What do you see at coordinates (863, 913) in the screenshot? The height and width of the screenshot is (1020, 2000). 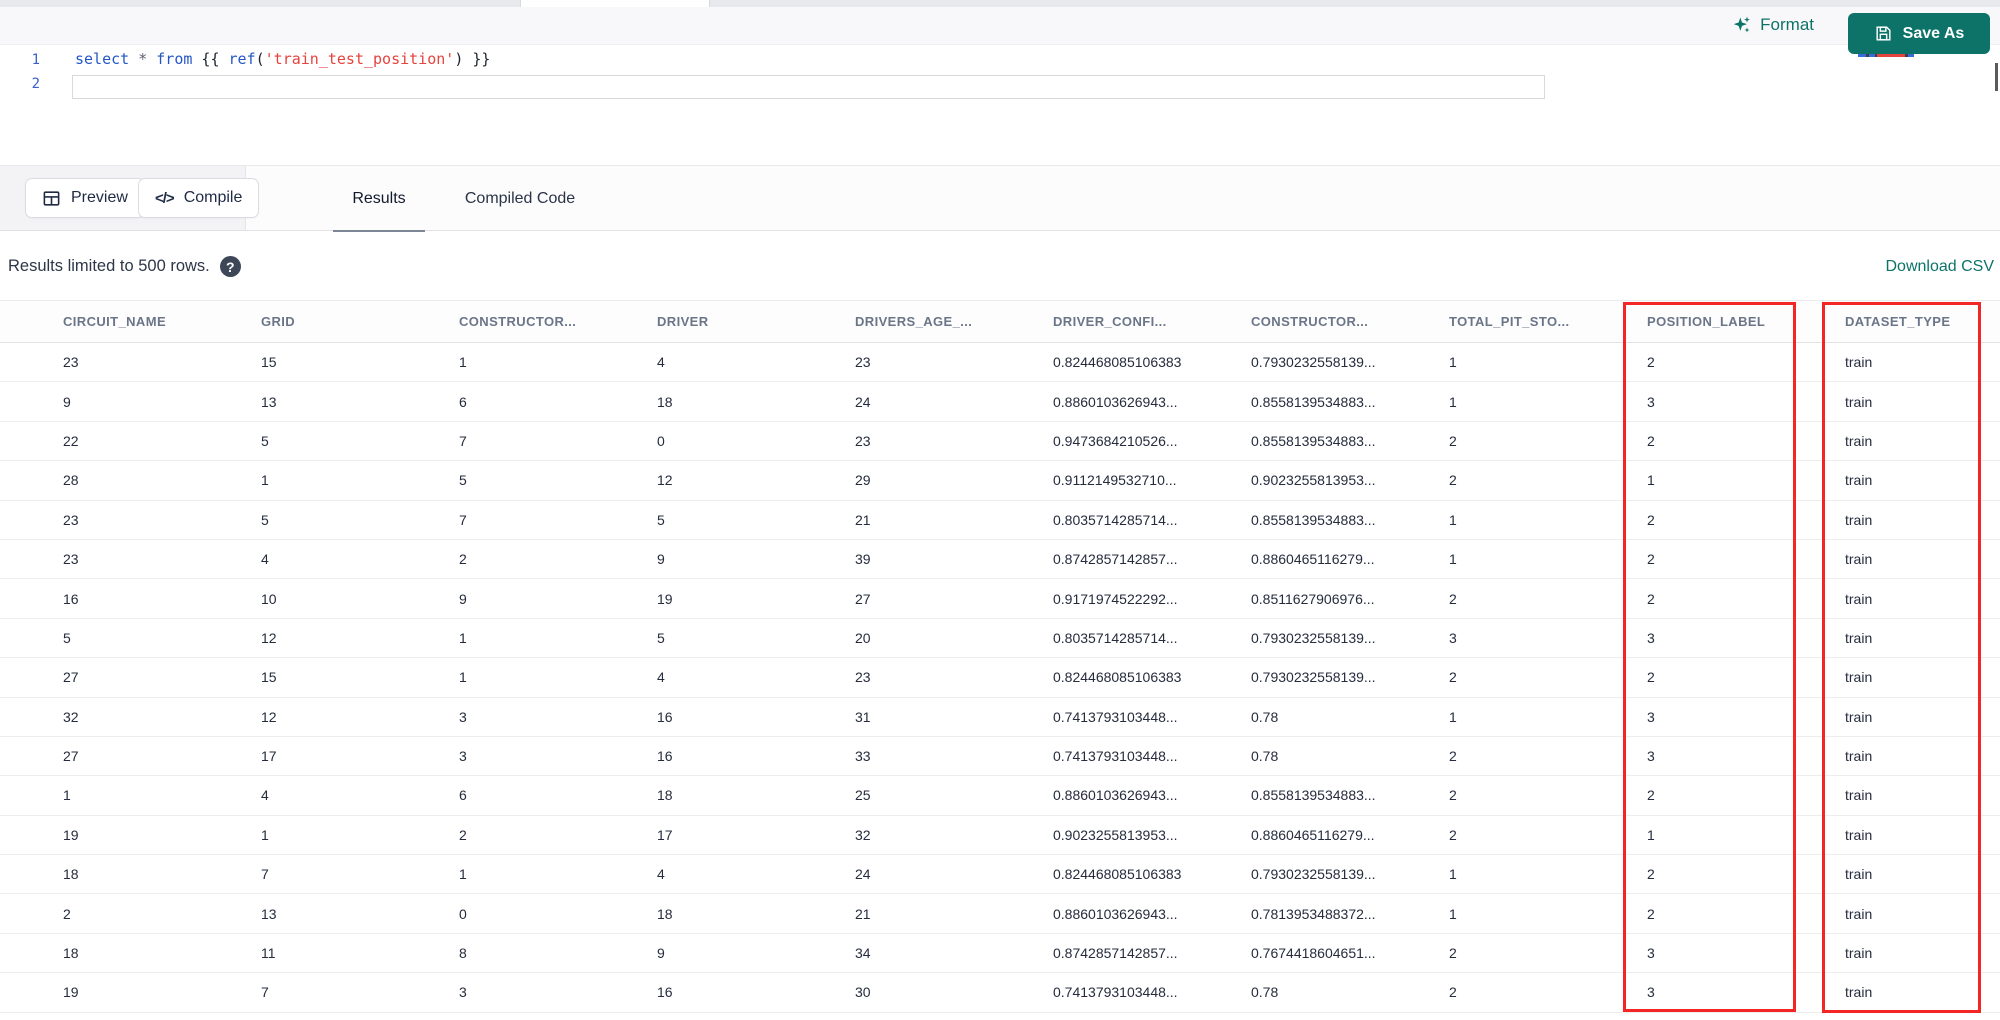 I see `table-cell: 21` at bounding box center [863, 913].